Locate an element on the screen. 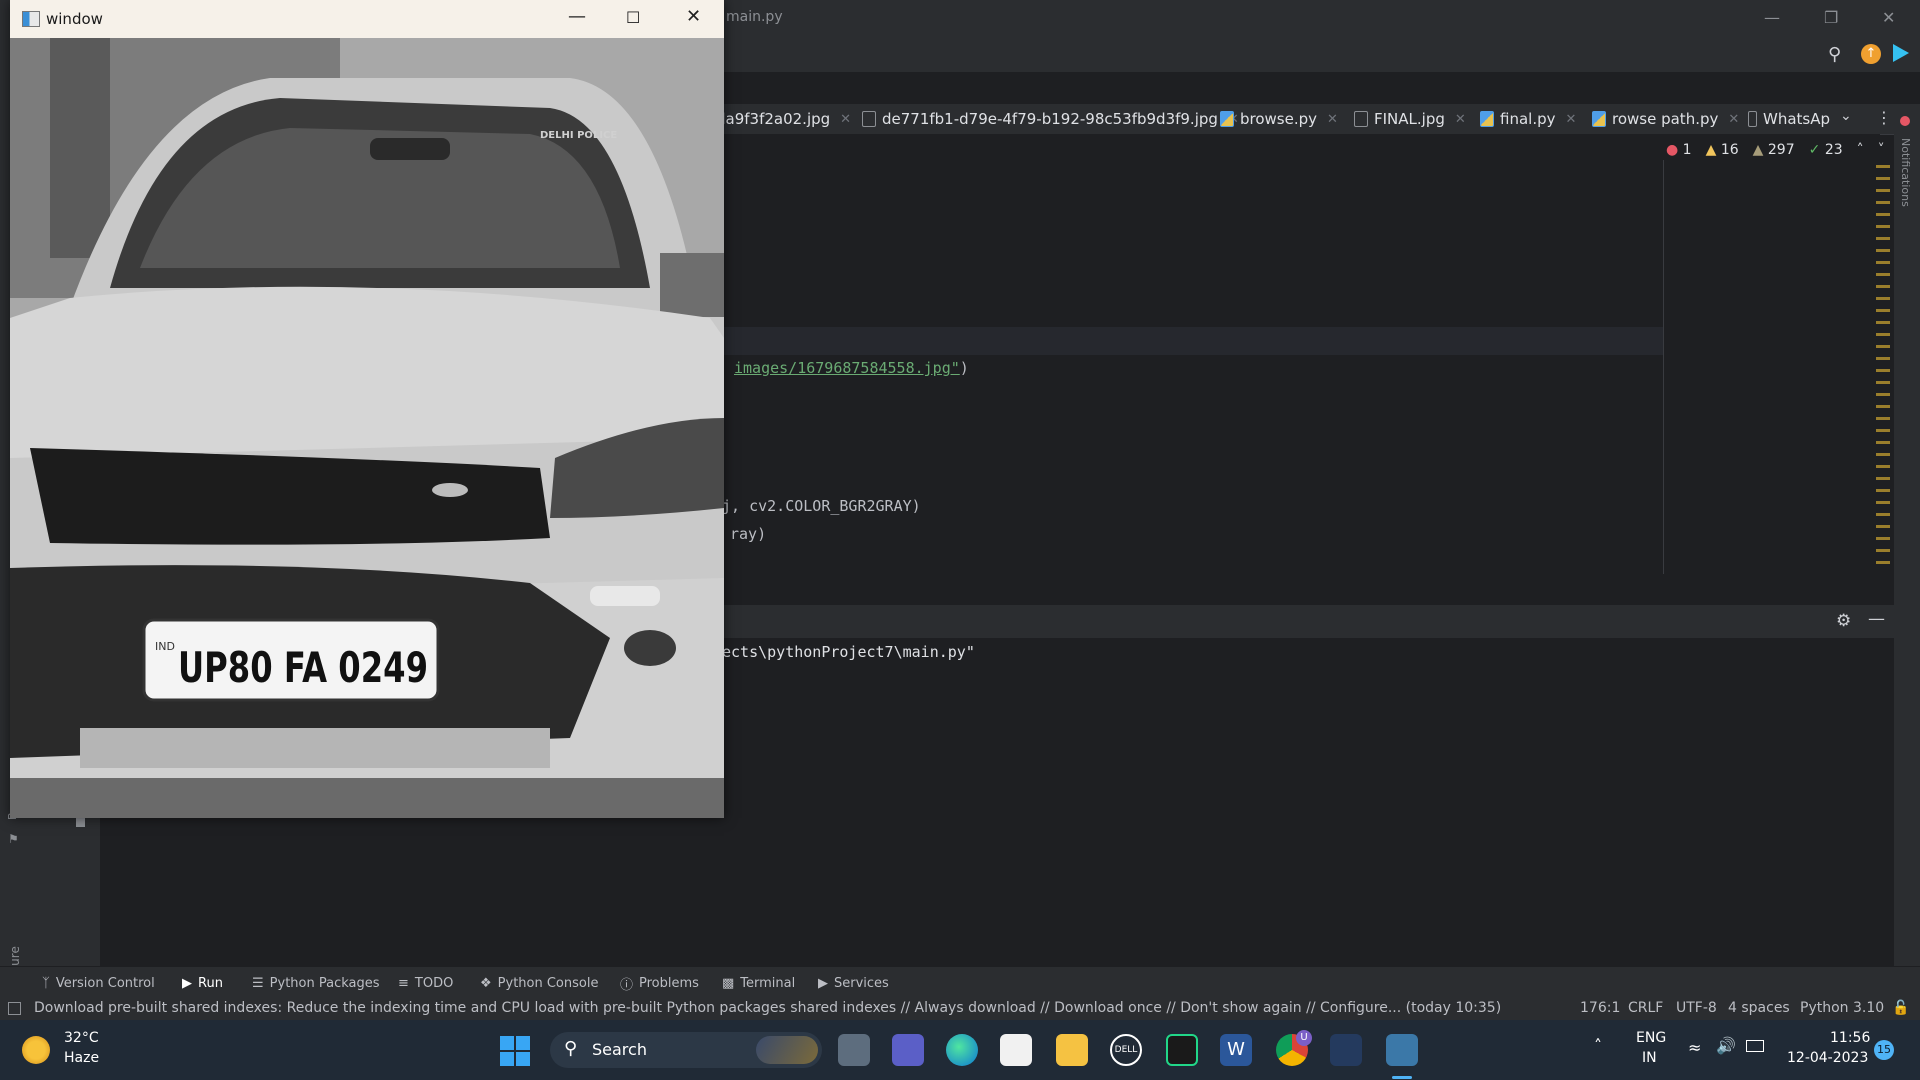 Image resolution: width=1920 pixels, height=1080 pixels. next-highlight-icon: ˅ is located at coordinates (1881, 150).